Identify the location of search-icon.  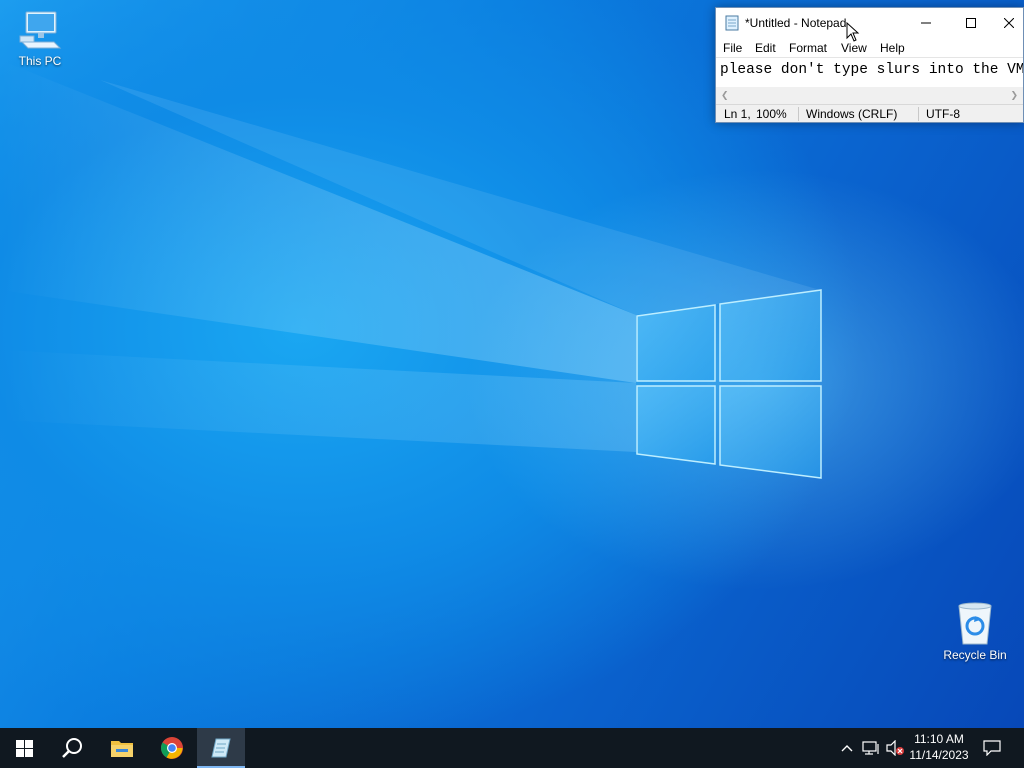
(72, 748).